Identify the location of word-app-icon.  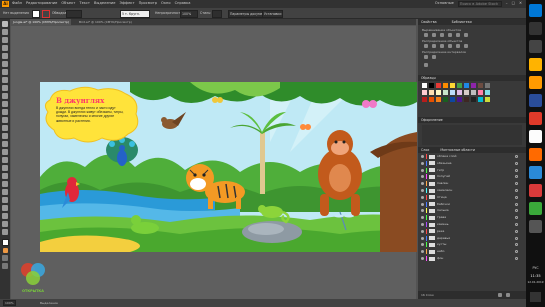
(535, 100).